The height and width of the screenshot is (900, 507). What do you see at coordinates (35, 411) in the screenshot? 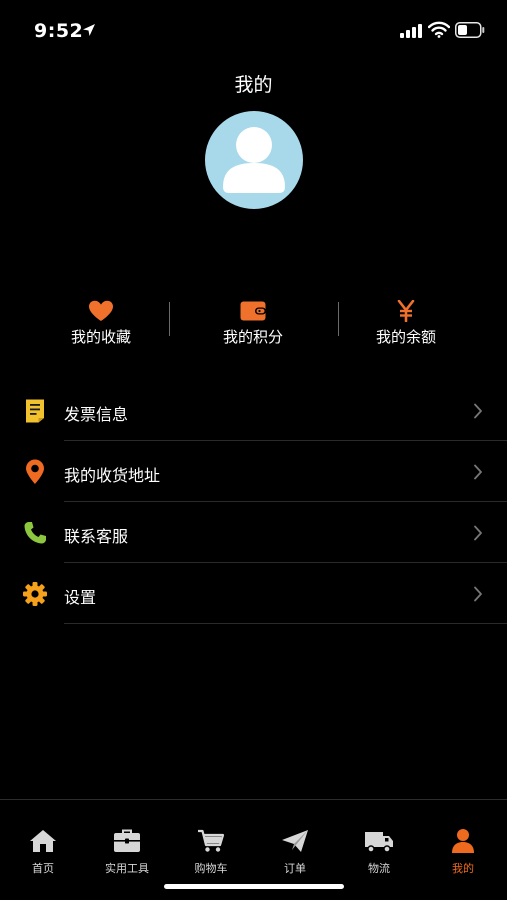
I see `invoice-icon` at bounding box center [35, 411].